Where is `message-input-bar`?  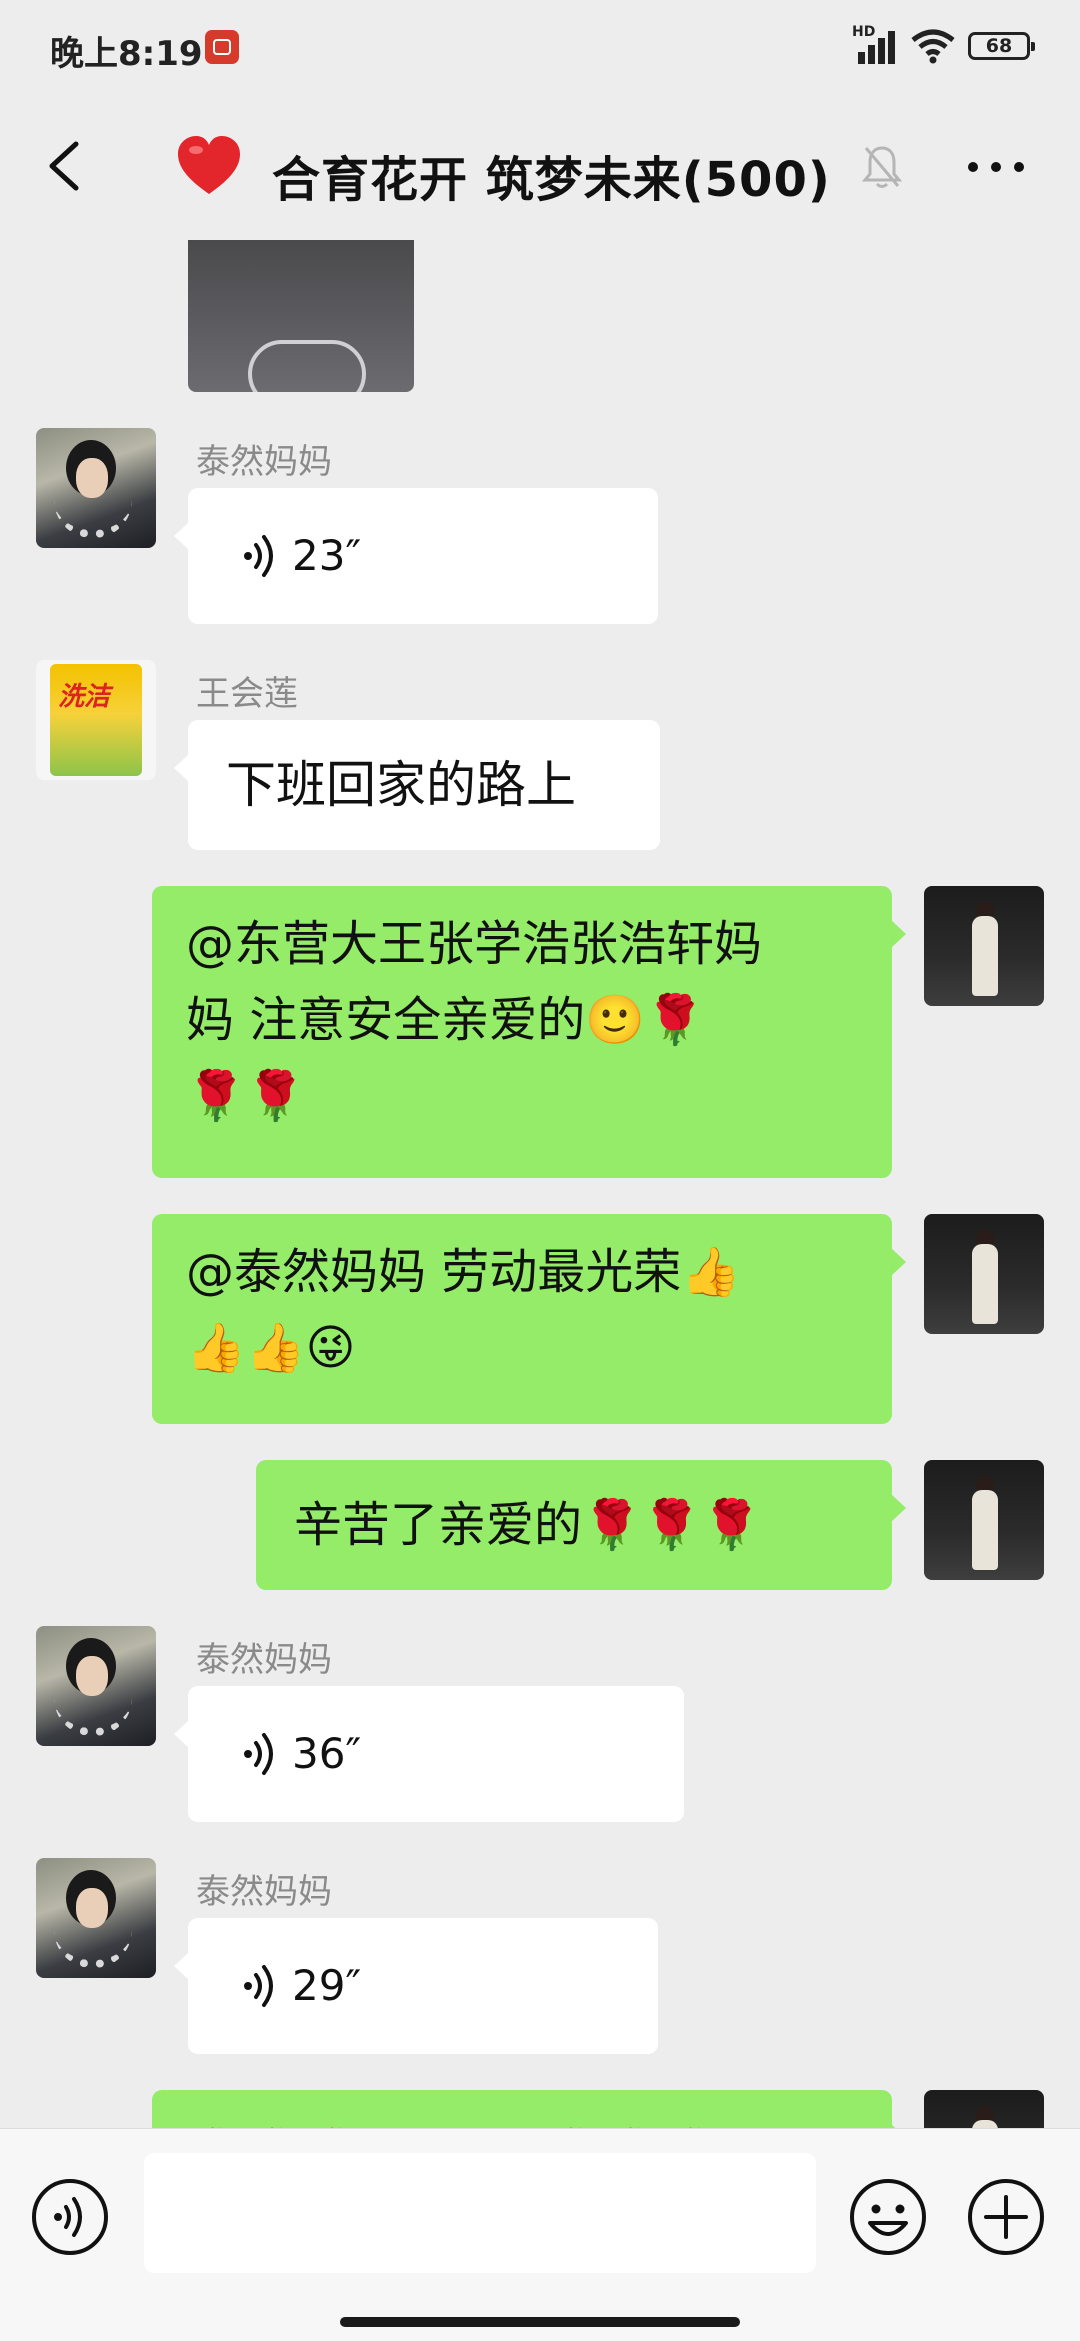
message-input-bar is located at coordinates (540, 2234).